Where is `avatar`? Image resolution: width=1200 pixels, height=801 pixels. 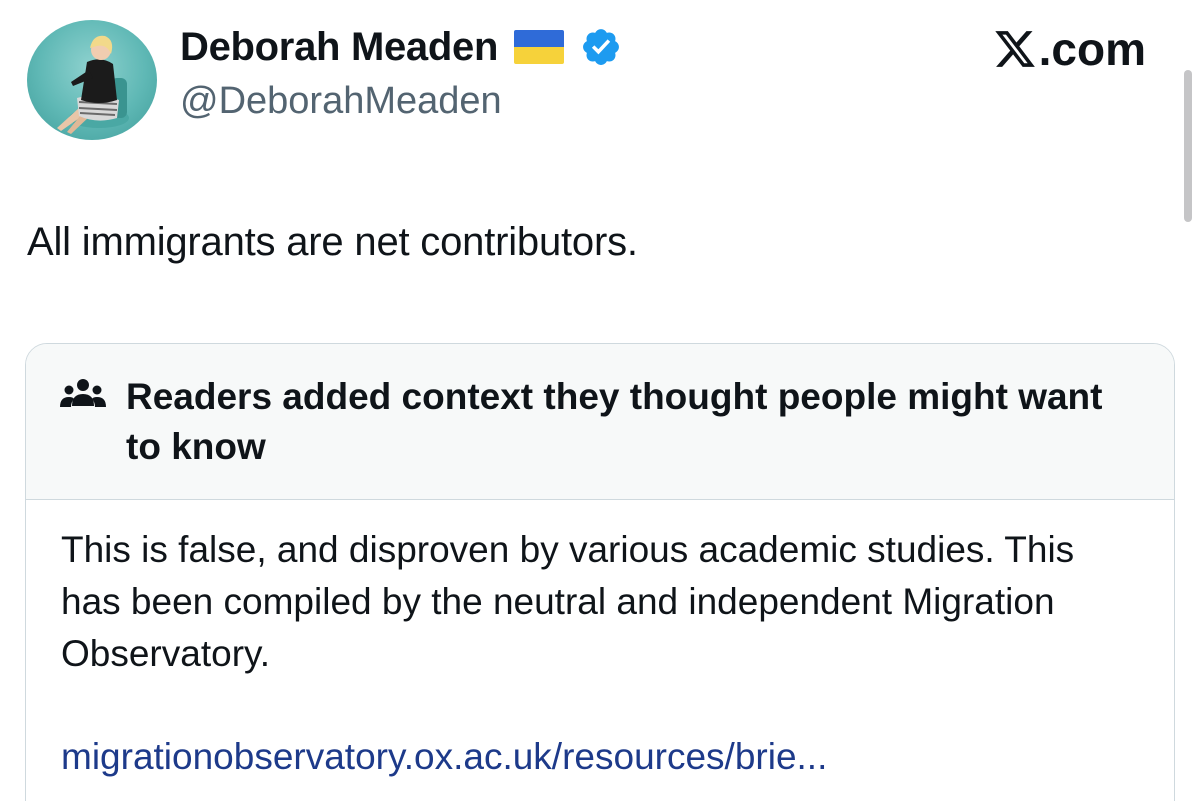 avatar is located at coordinates (92, 80).